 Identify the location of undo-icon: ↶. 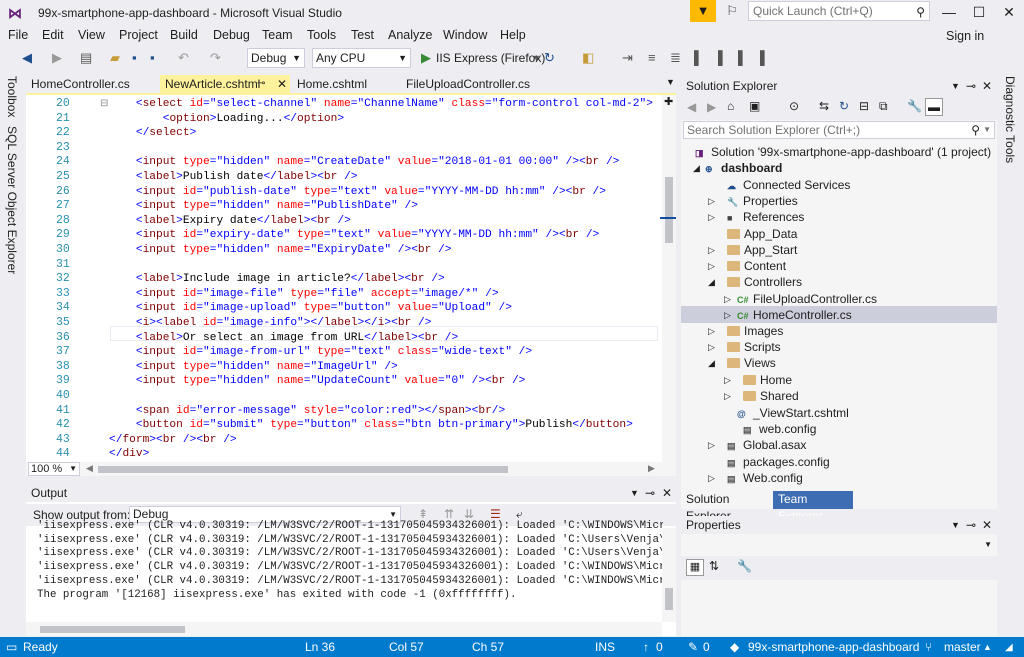
(183, 58).